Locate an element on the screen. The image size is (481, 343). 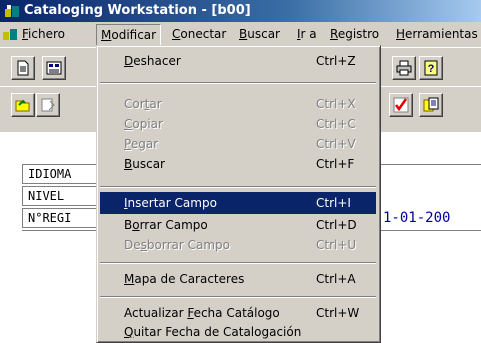
menu-buscar: Buscar is located at coordinates (259, 34).